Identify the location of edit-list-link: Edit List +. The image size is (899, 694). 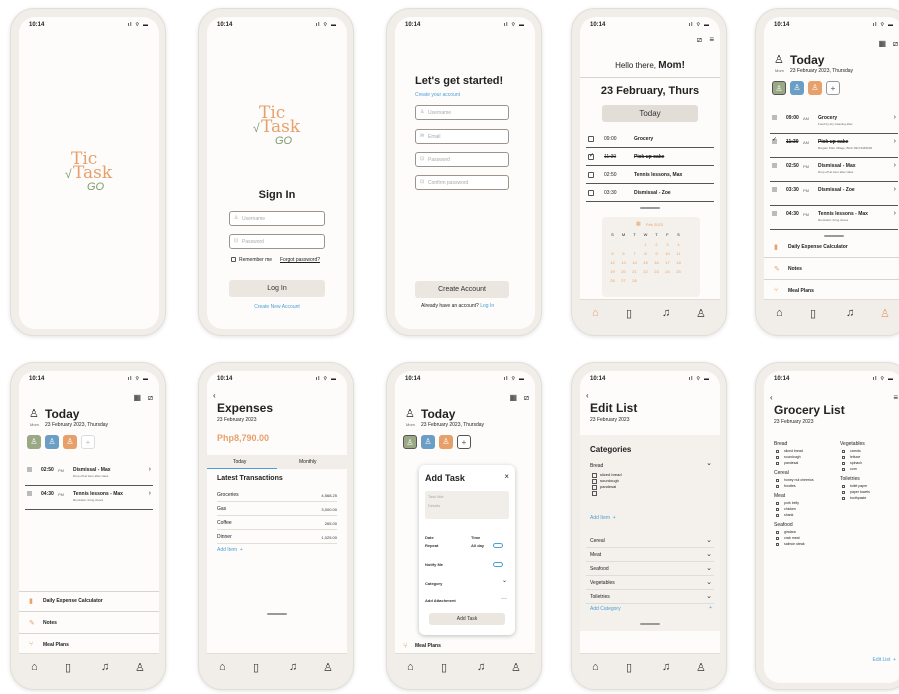
(885, 660).